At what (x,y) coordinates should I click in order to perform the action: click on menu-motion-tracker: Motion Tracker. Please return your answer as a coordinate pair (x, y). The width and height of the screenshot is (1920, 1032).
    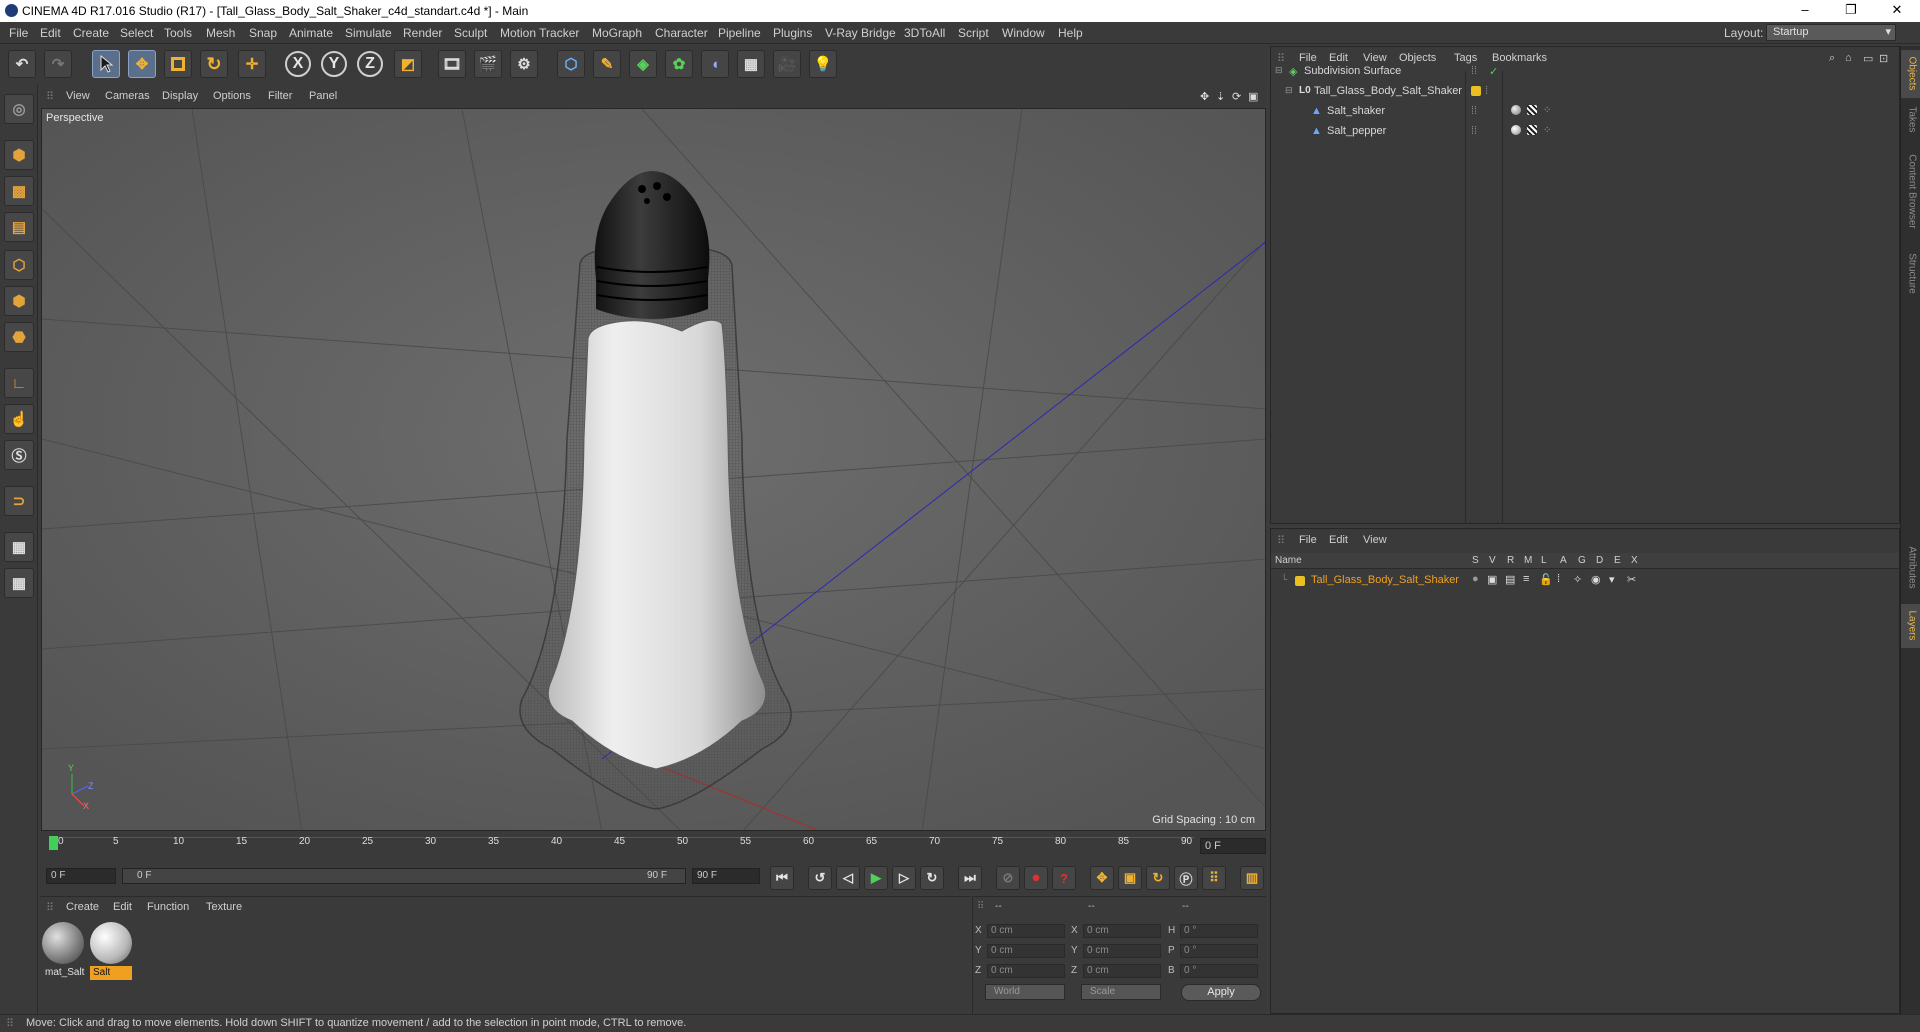
    Looking at the image, I should click on (539, 33).